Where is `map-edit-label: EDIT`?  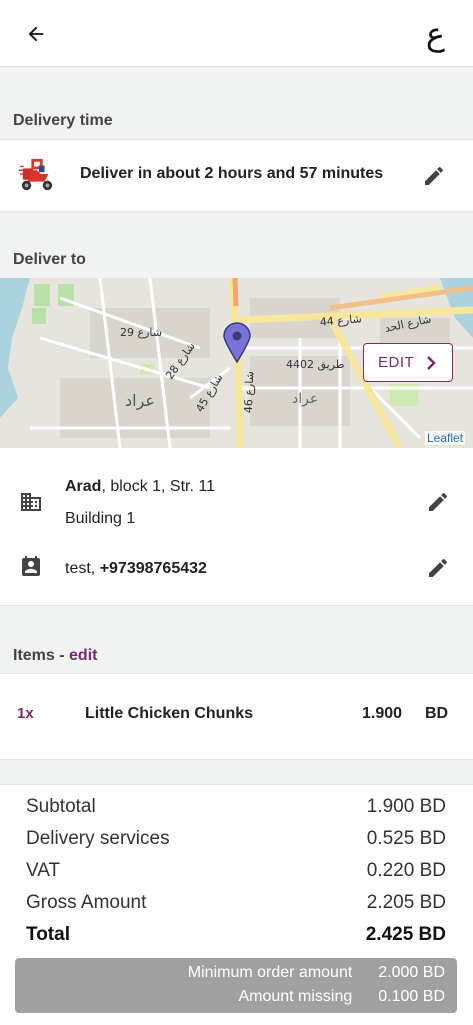 map-edit-label: EDIT is located at coordinates (396, 362).